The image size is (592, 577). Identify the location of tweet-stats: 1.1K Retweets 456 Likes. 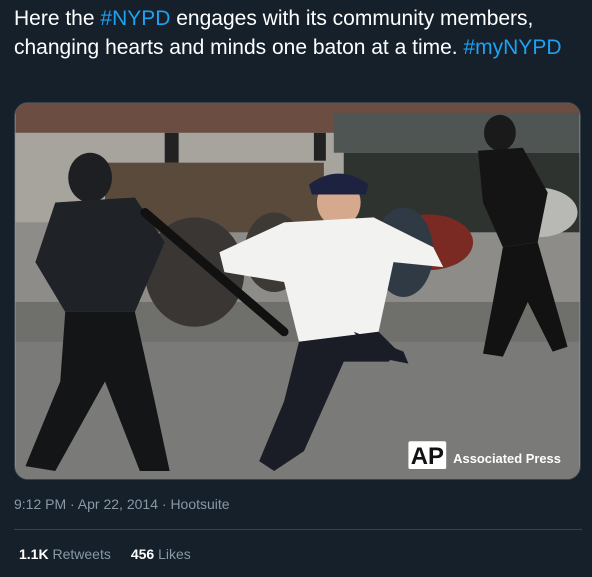
(105, 554).